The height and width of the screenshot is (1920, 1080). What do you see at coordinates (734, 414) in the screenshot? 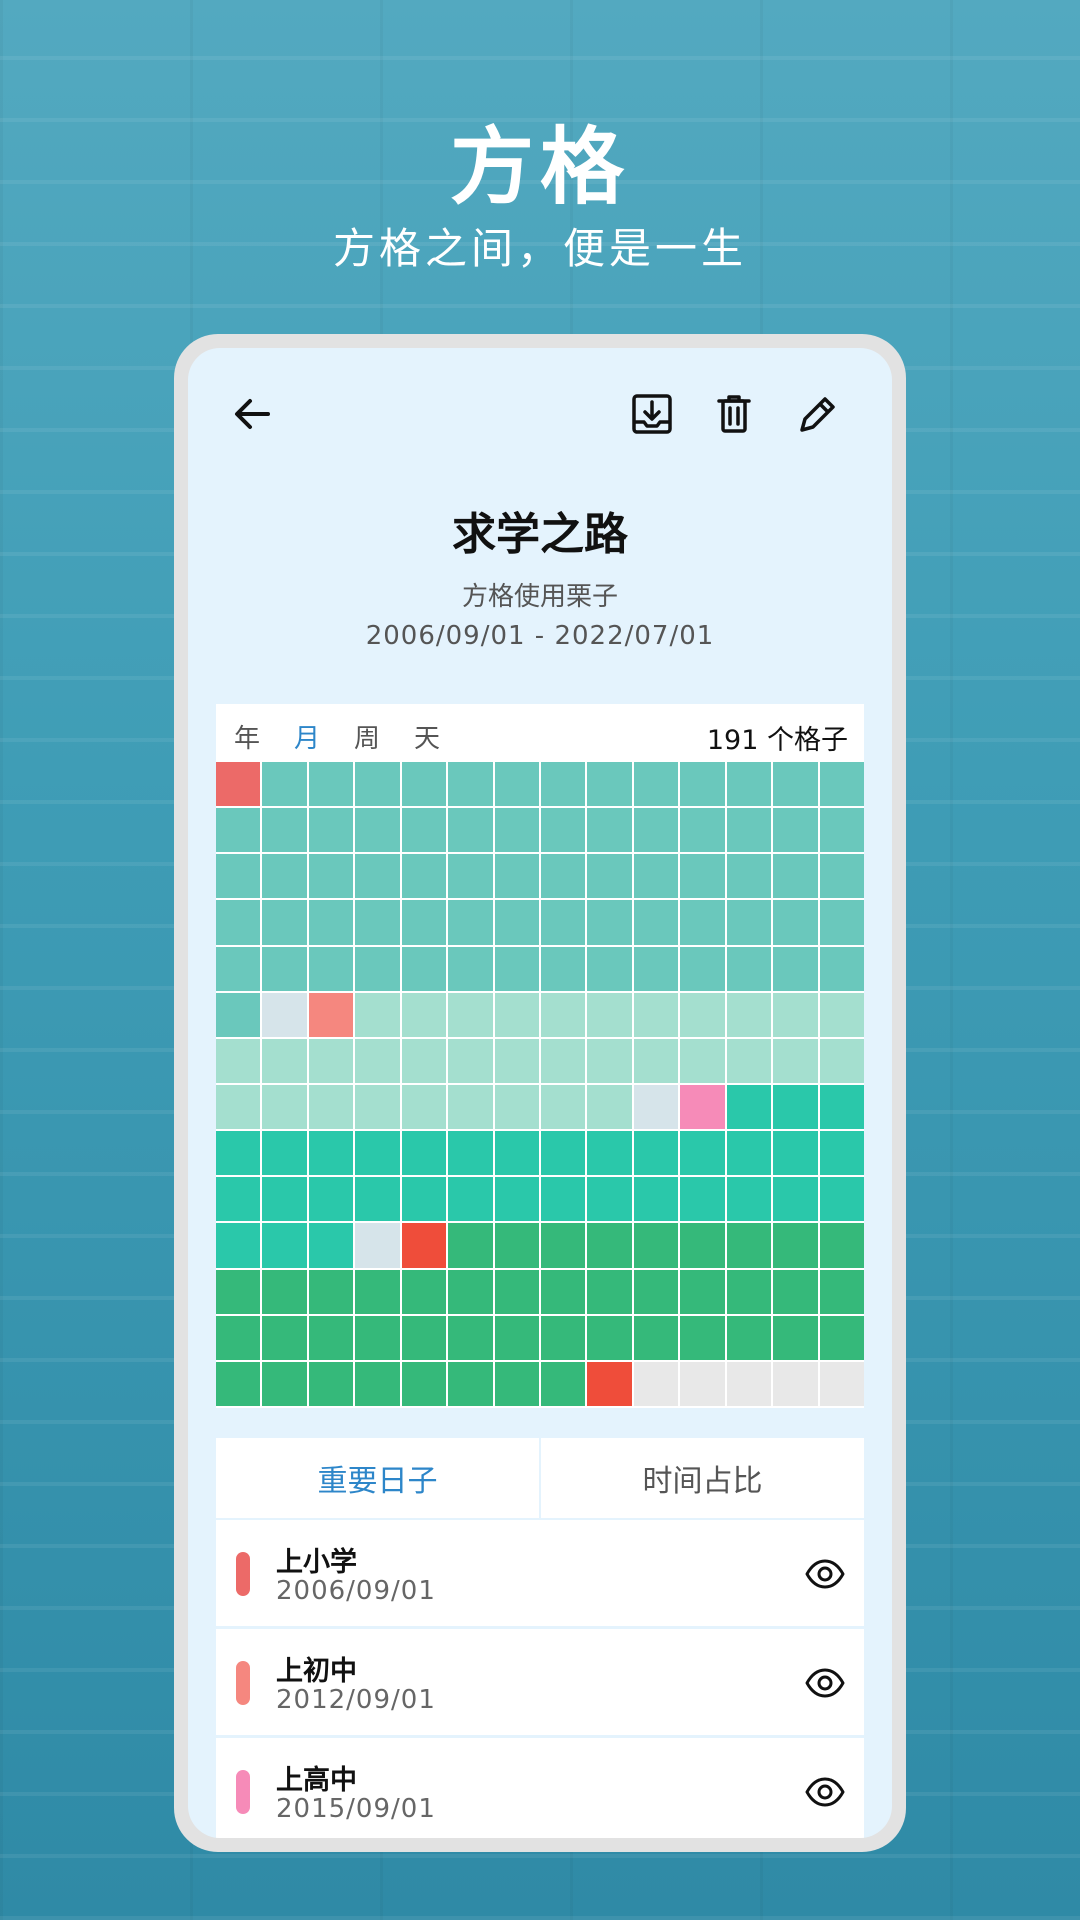
I see `trash-icon` at bounding box center [734, 414].